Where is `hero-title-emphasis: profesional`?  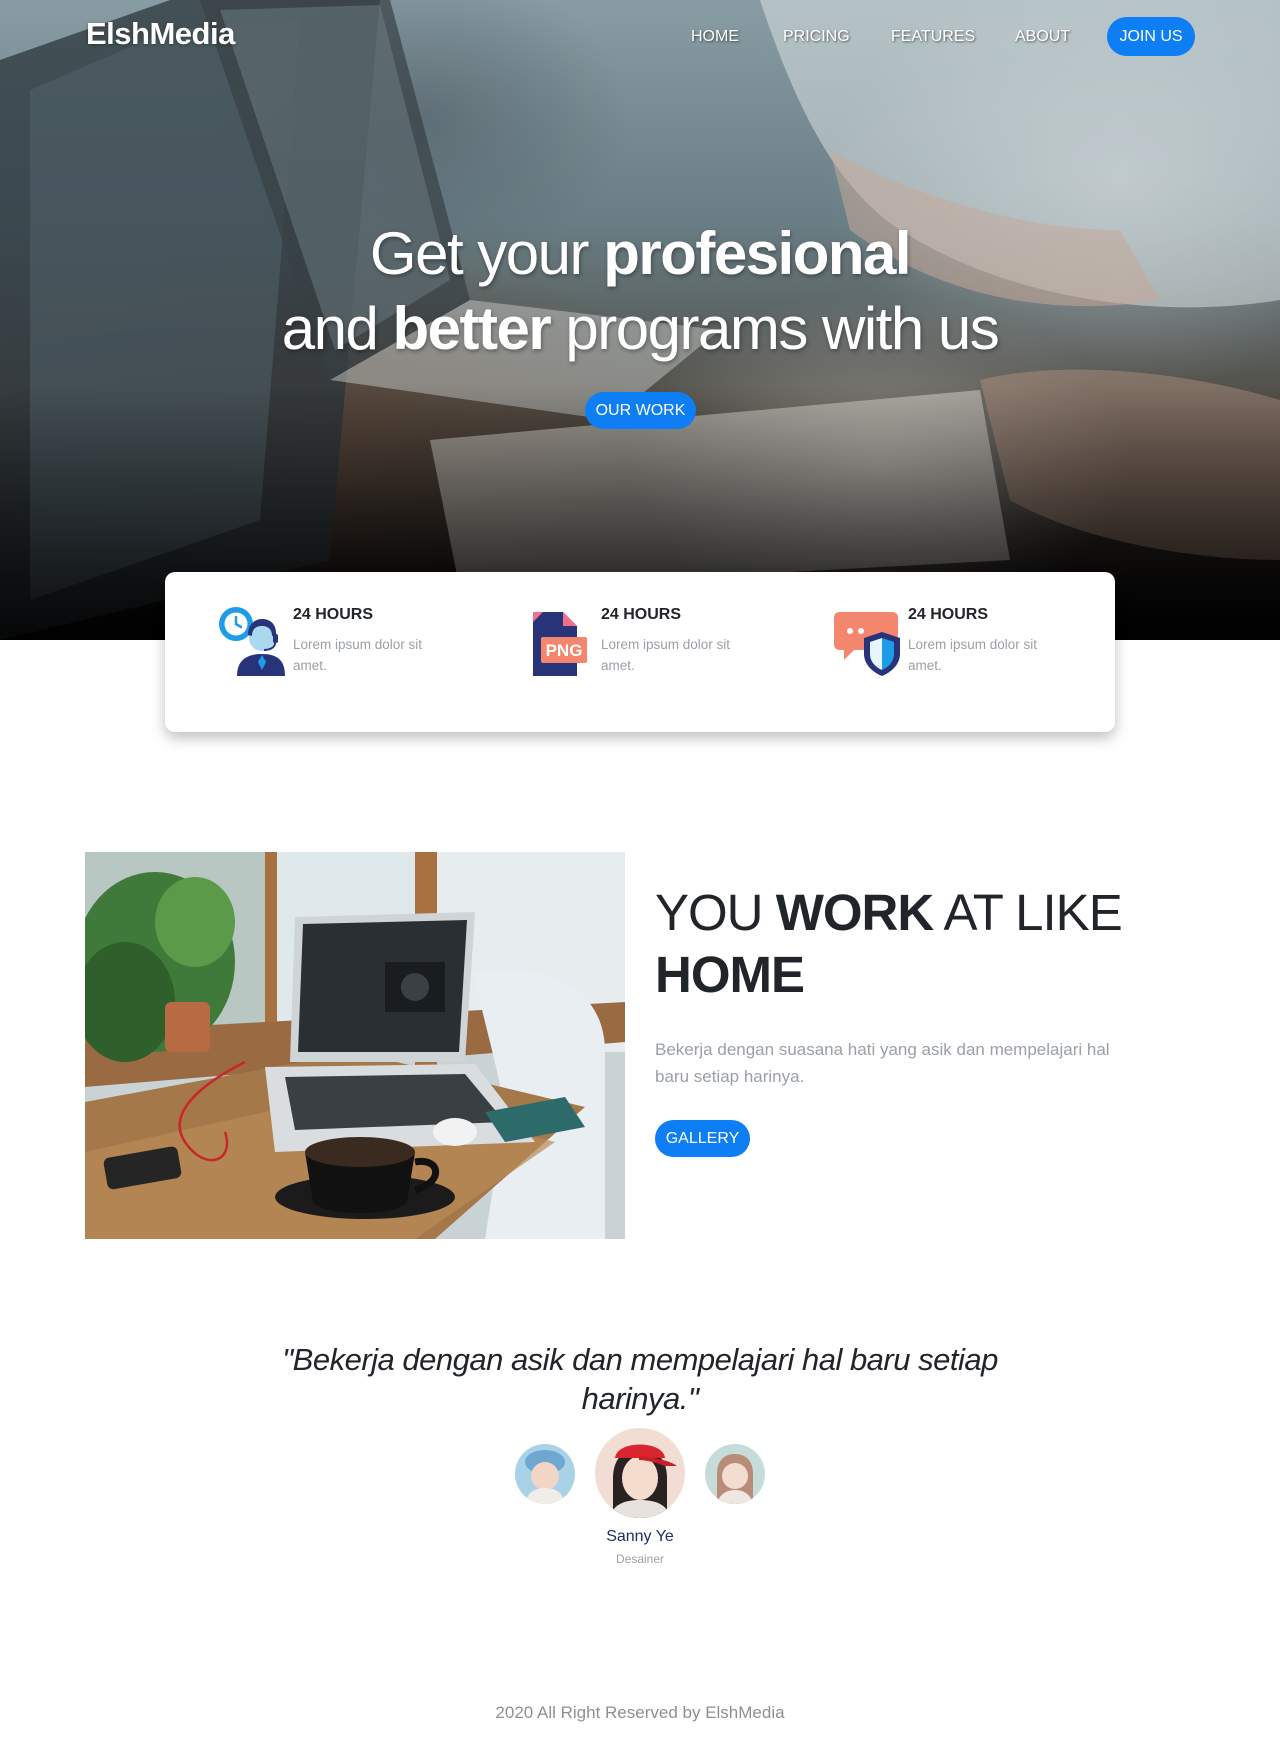 hero-title-emphasis: profesional is located at coordinates (757, 253).